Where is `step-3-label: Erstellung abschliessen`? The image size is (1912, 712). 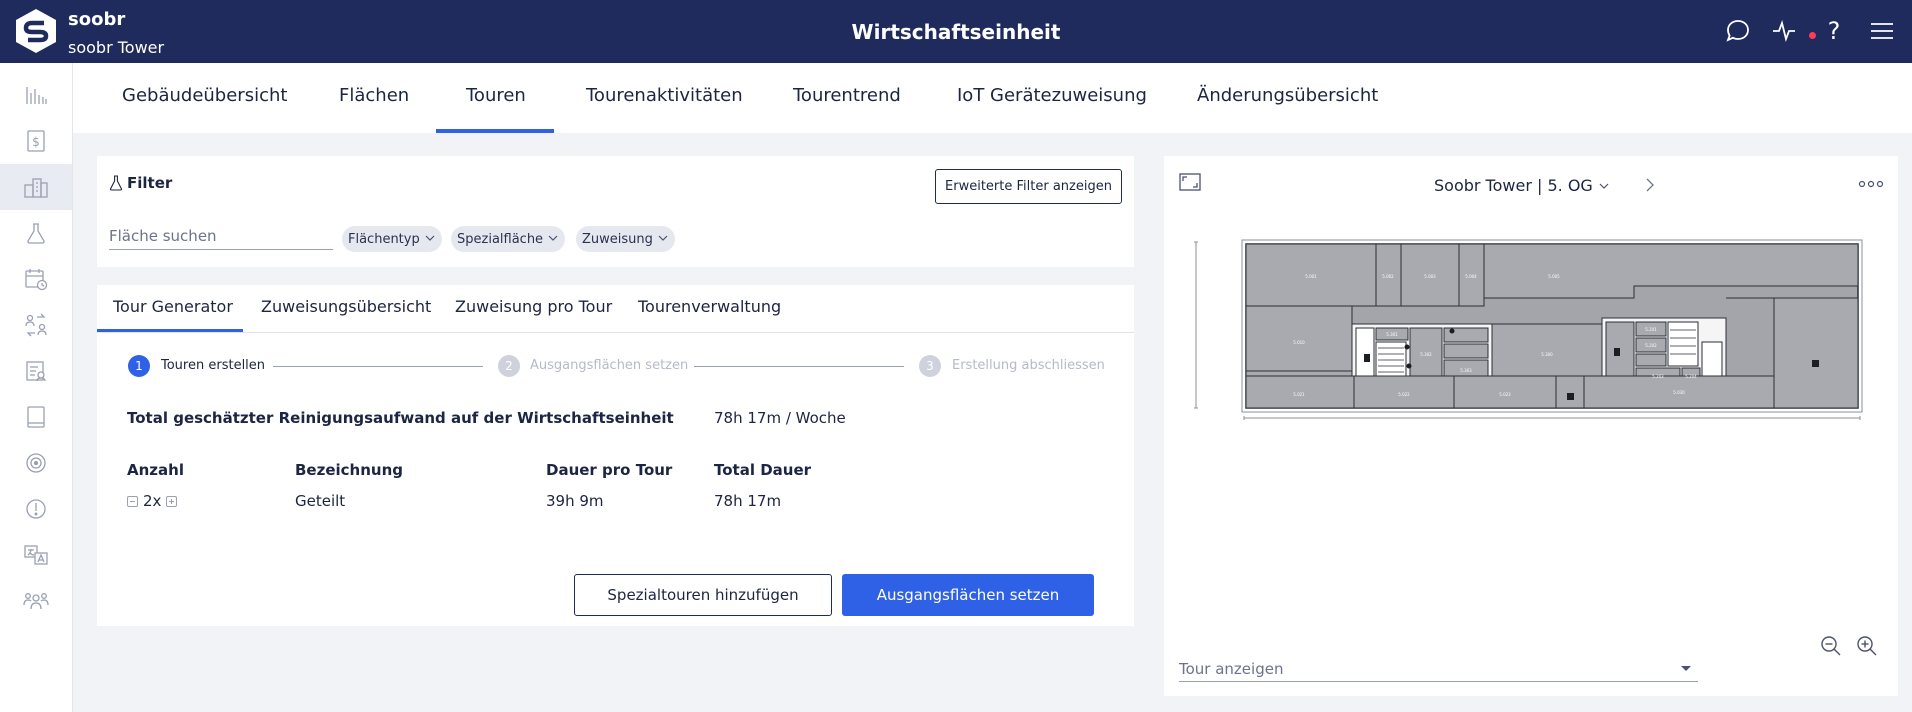
step-3-label: Erstellung abschliessen is located at coordinates (1028, 365).